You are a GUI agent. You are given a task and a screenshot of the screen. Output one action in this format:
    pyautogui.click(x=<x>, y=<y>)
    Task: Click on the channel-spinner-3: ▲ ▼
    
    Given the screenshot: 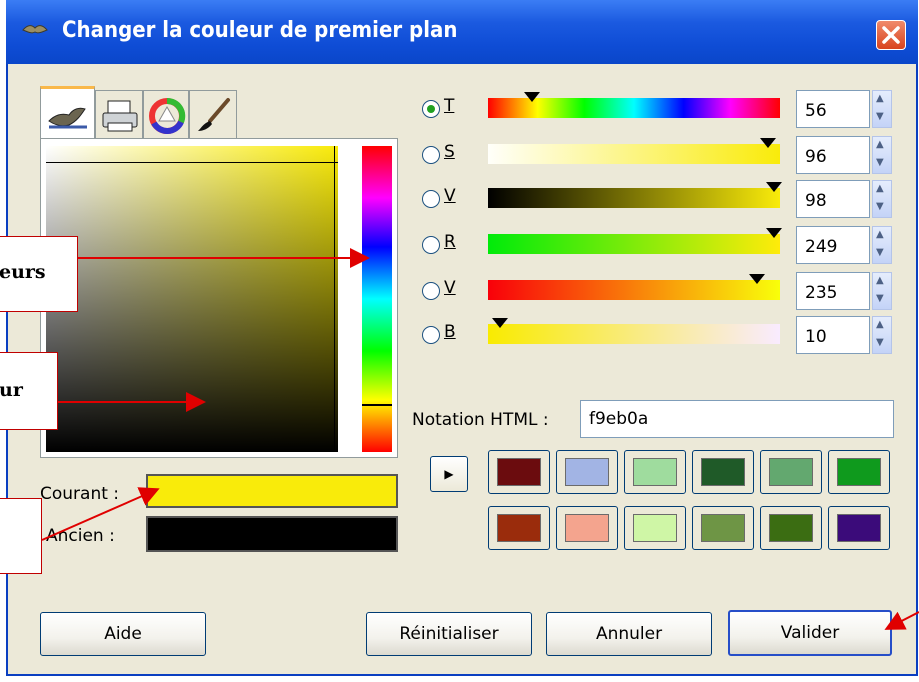 What is the action you would take?
    pyautogui.click(x=882, y=245)
    